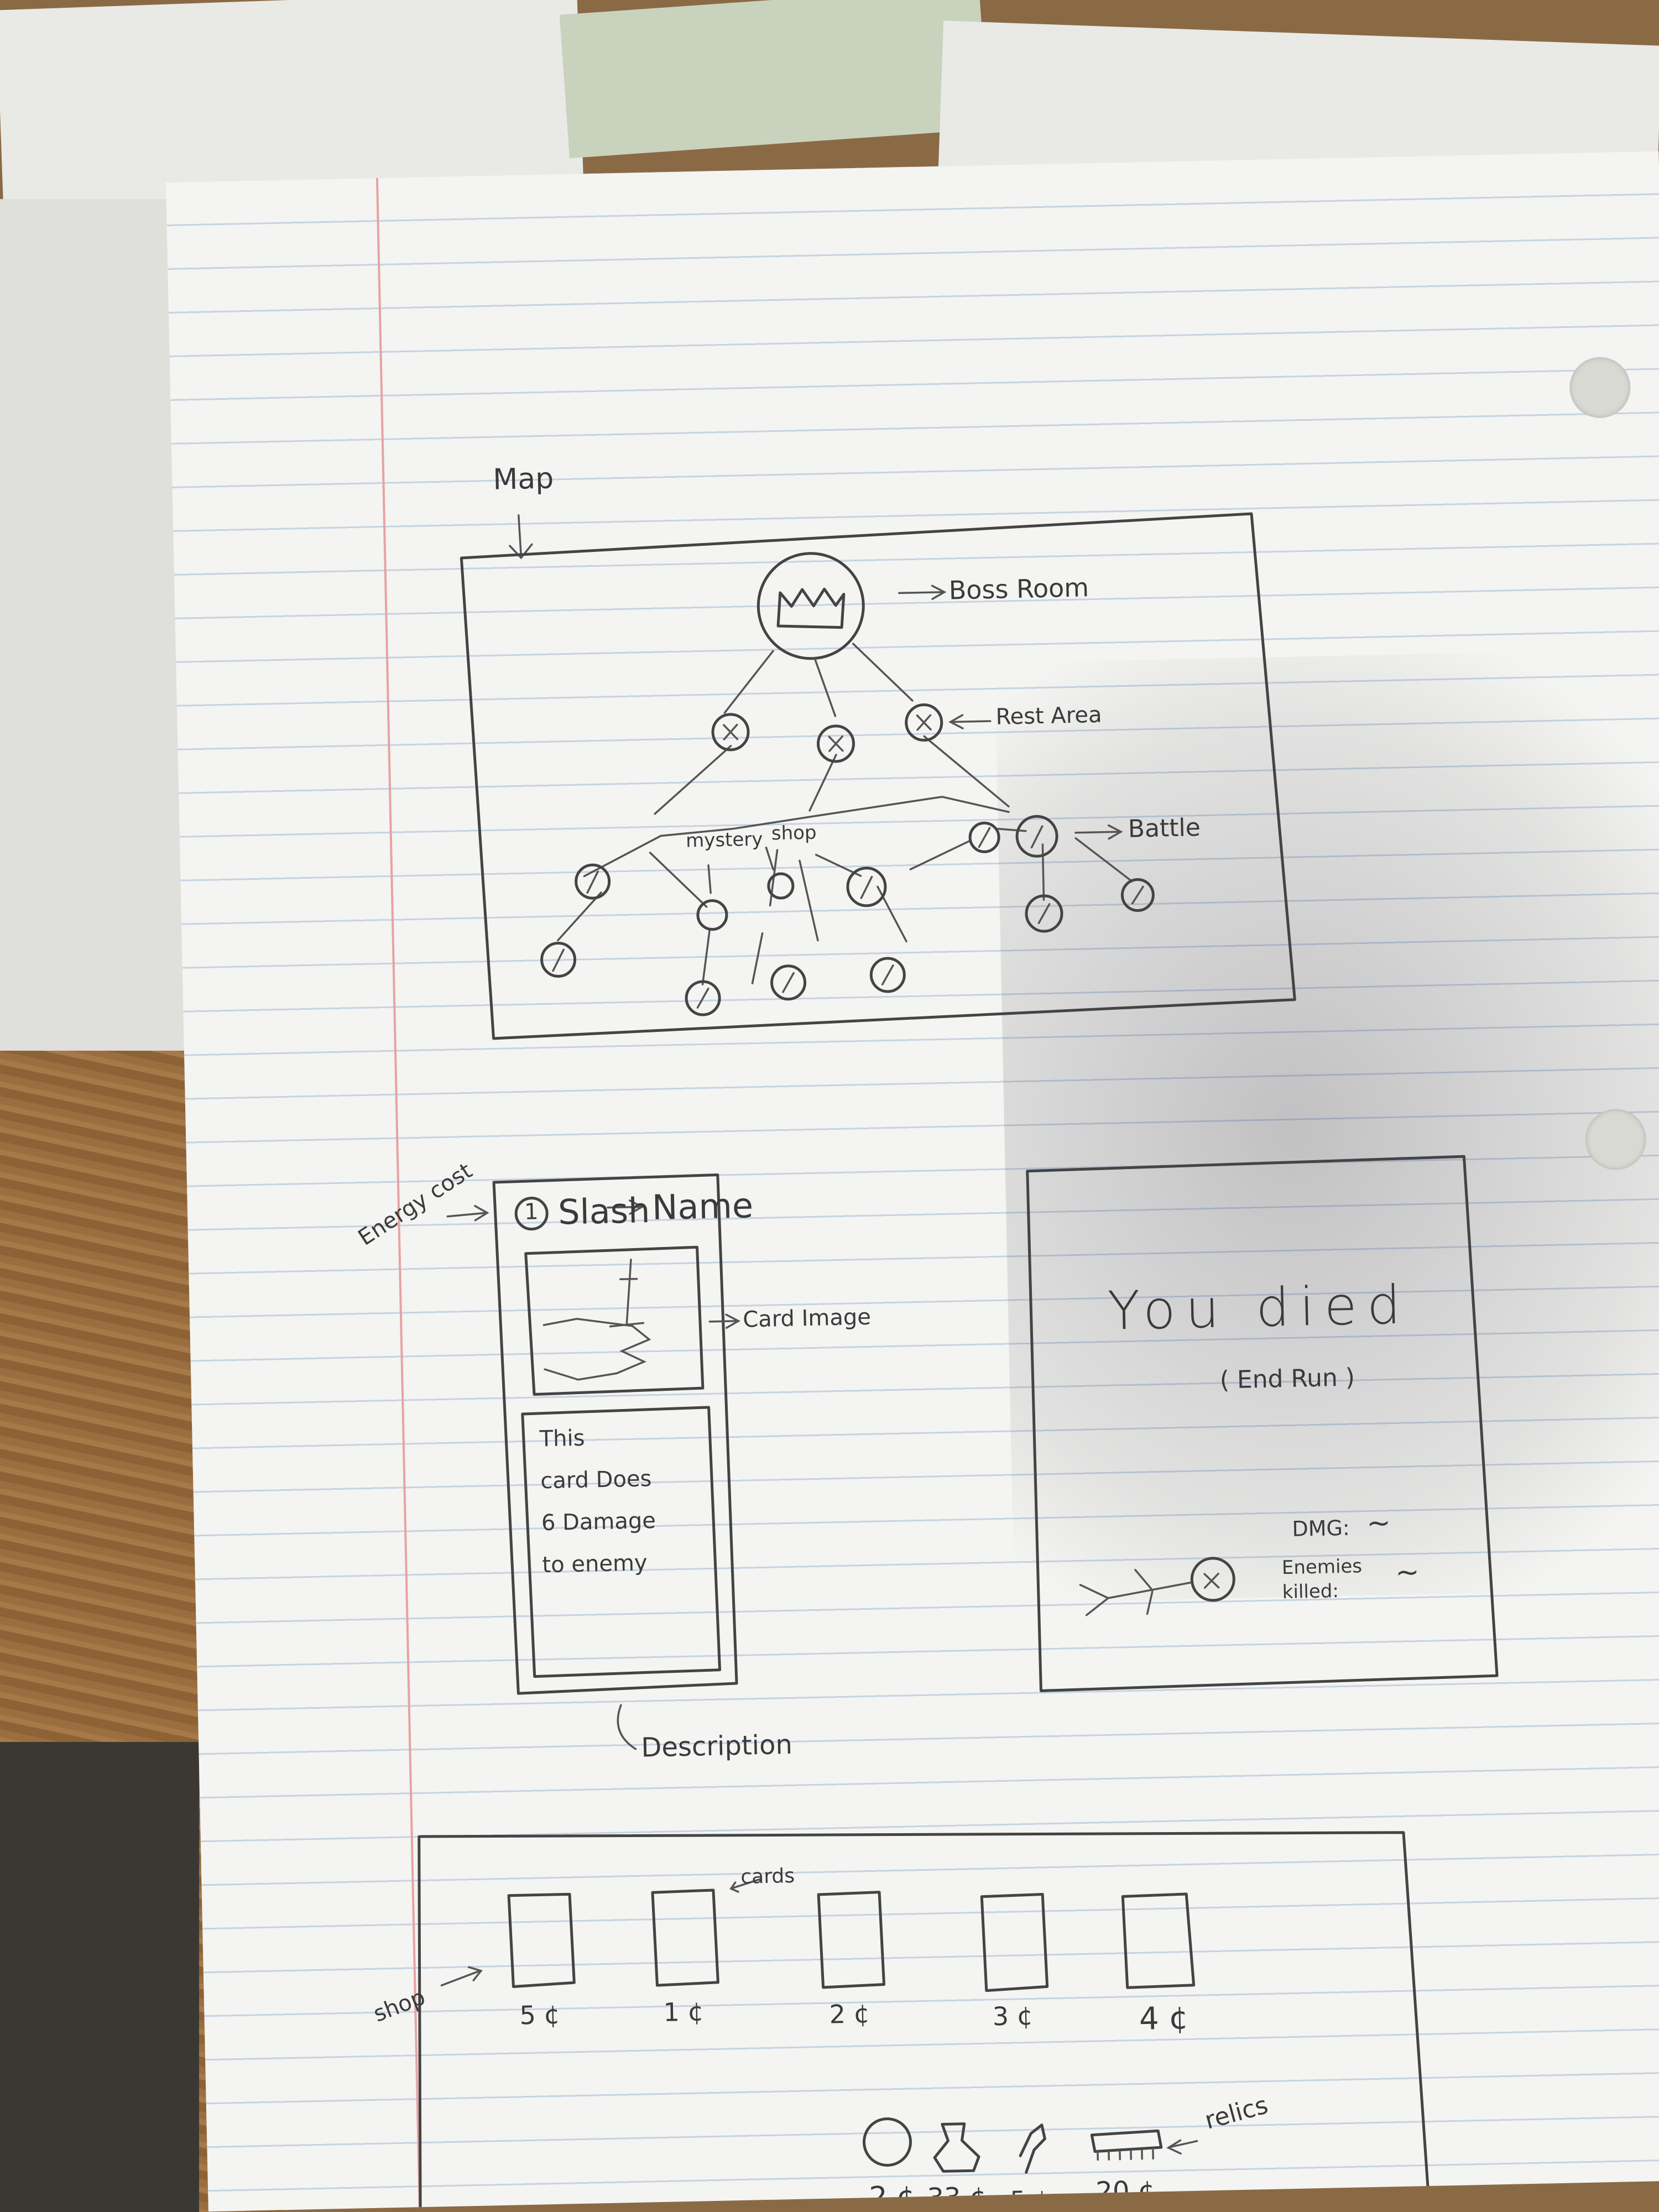  Describe the element at coordinates (767, 1876) in the screenshot. I see `cards-annotation: cards` at that location.